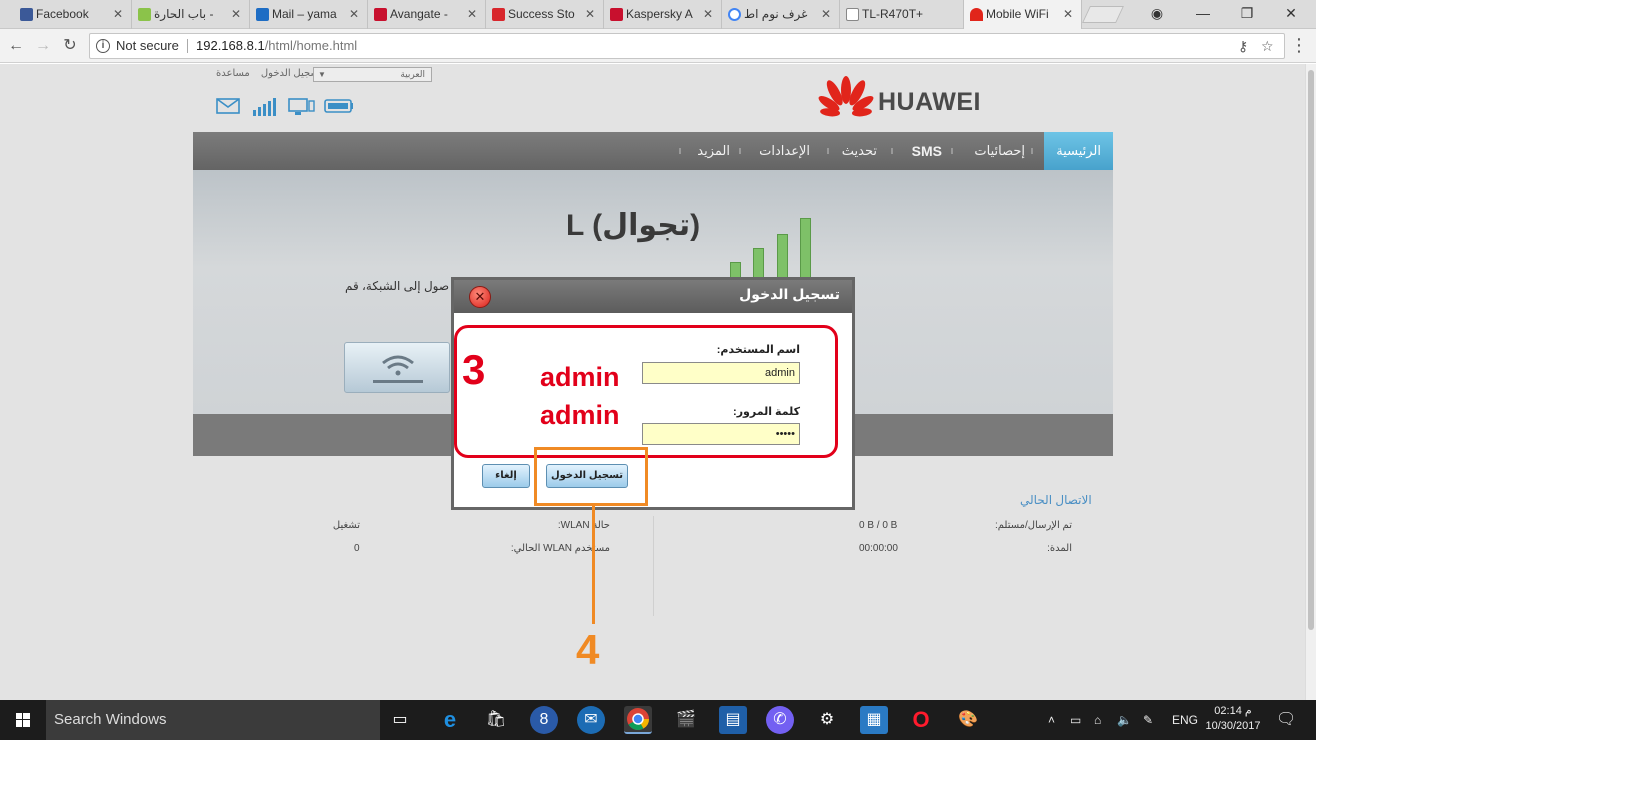 The height and width of the screenshot is (800, 1628). I want to click on key-icon: ⚷, so click(1243, 46).